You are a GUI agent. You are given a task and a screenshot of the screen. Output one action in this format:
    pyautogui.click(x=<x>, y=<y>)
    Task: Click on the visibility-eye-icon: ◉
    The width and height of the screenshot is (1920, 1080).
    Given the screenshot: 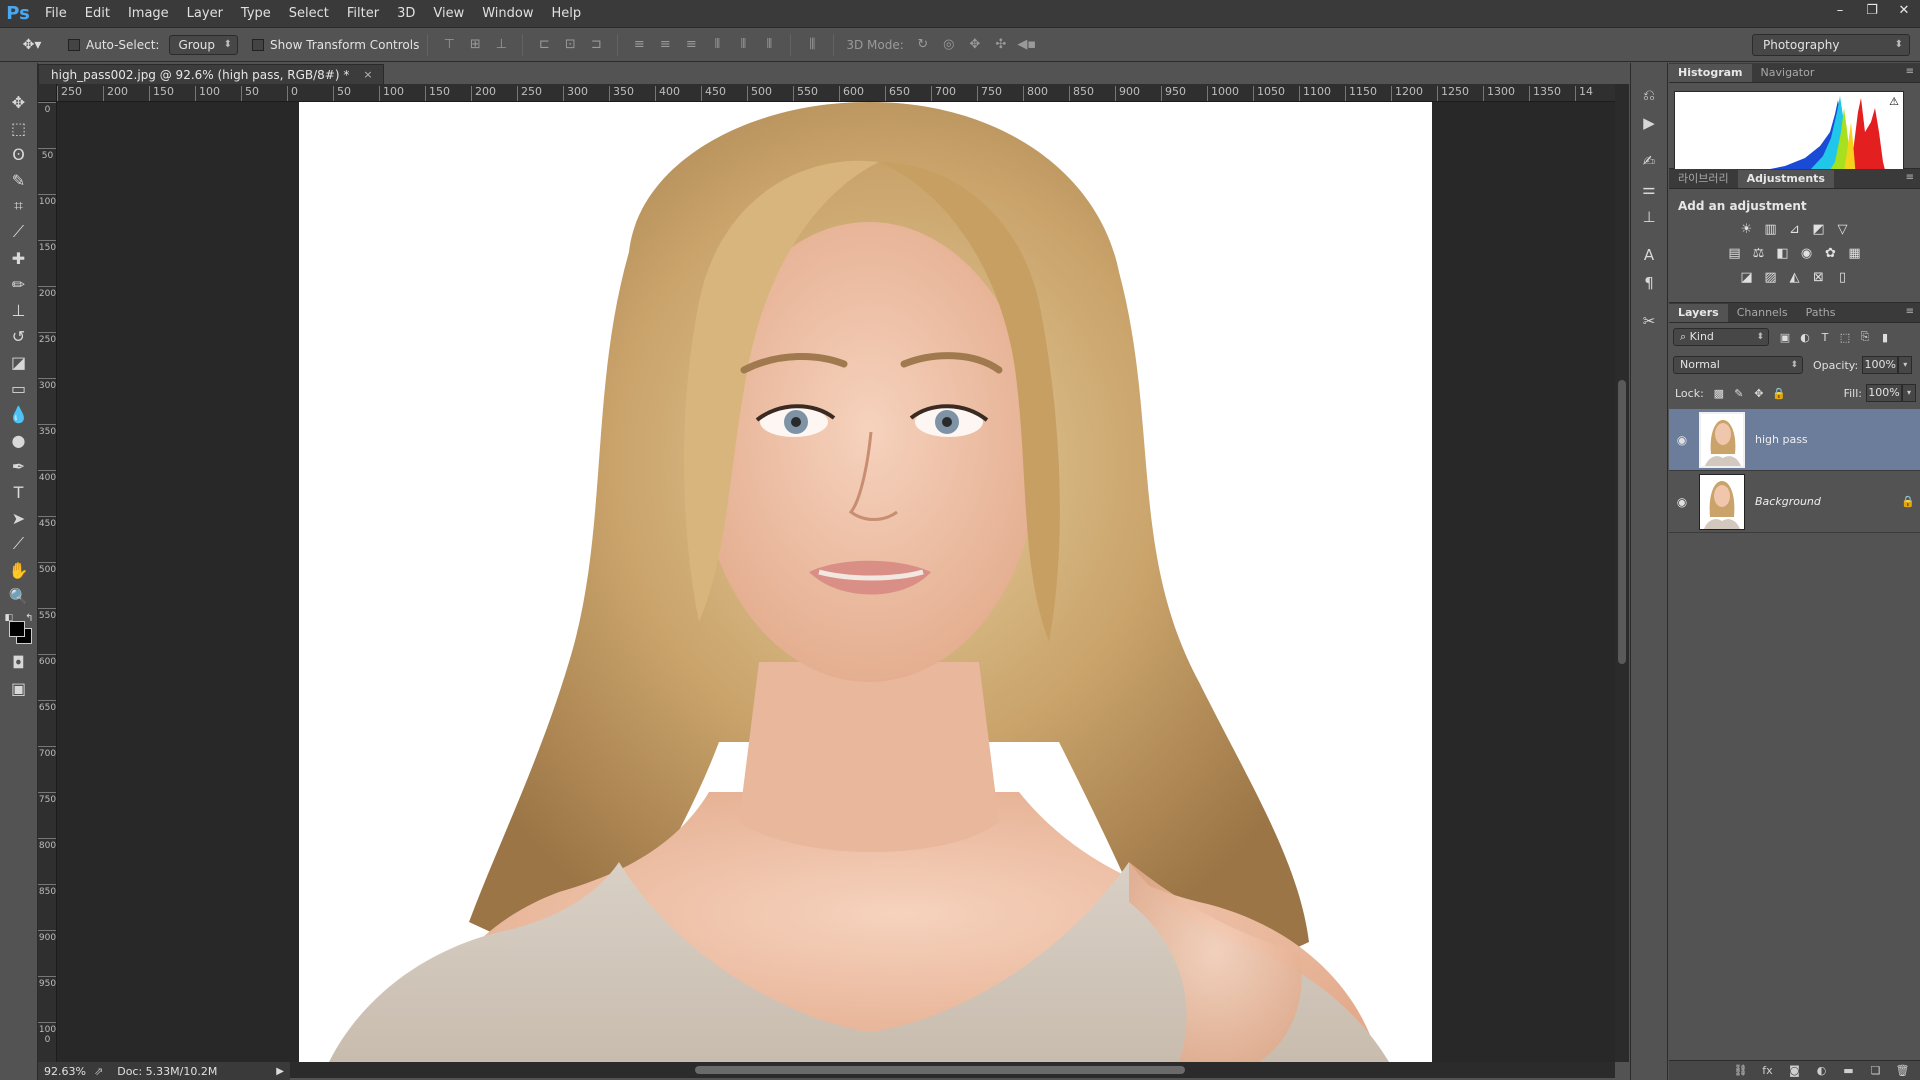 What is the action you would take?
    pyautogui.click(x=1682, y=440)
    